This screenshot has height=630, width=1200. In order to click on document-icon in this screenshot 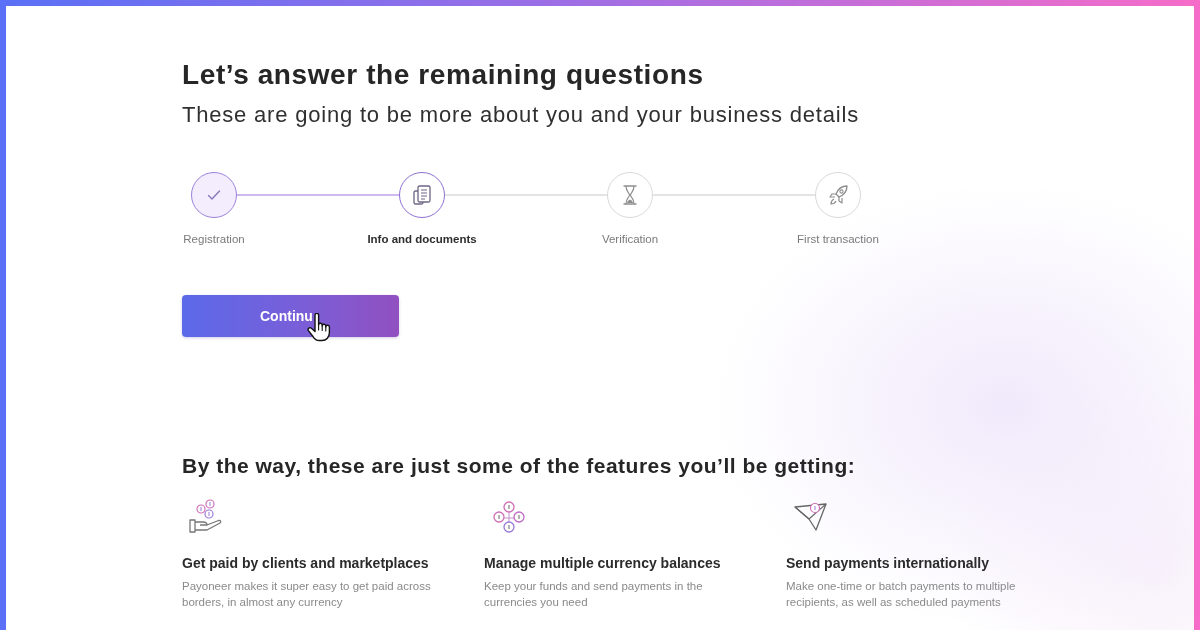, I will do `click(422, 195)`.